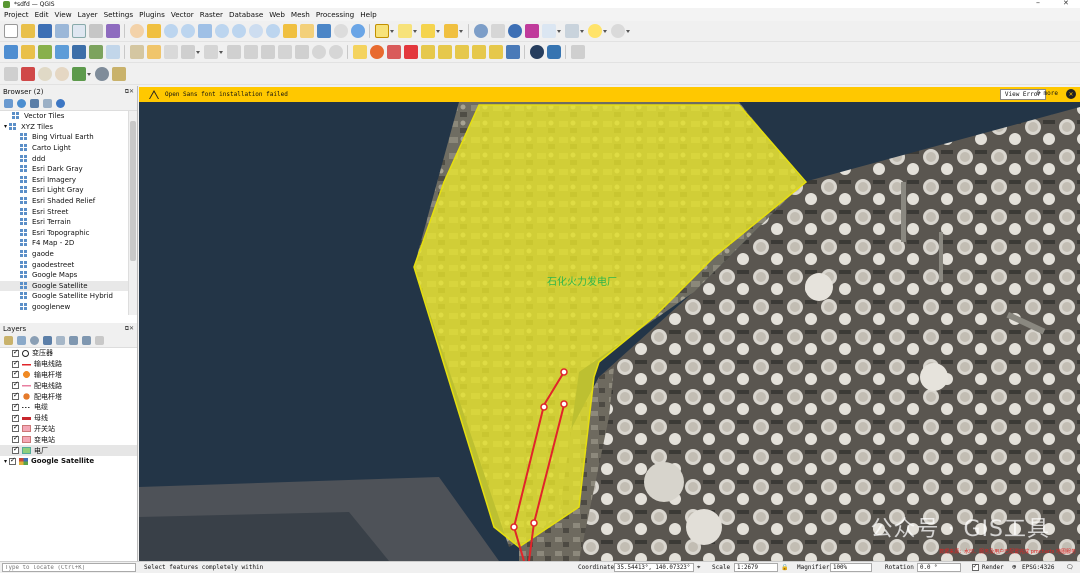  I want to click on new-map-view-icon, so click(306, 31).